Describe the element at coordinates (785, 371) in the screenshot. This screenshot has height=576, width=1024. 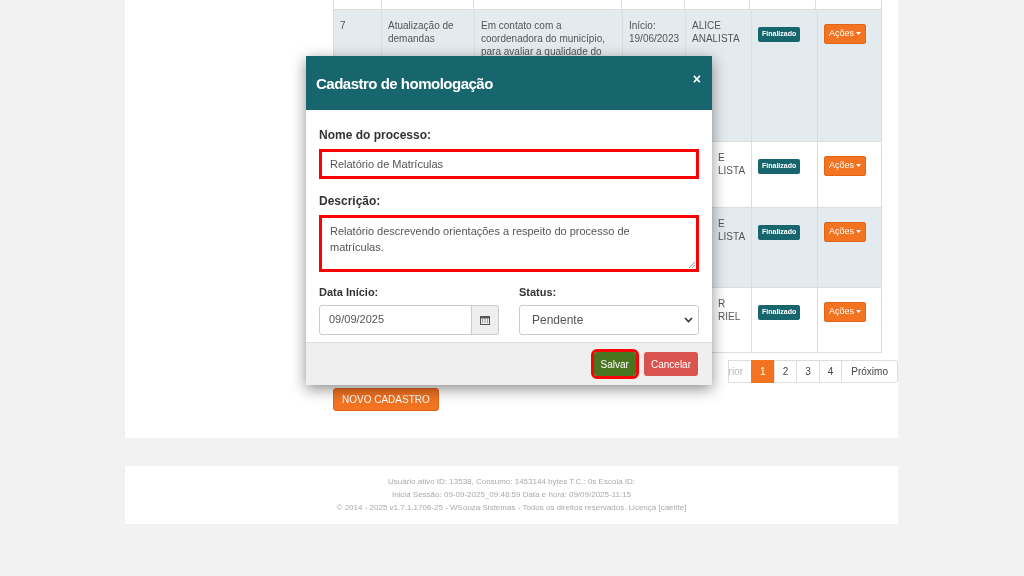
I see `page-link: 2` at that location.